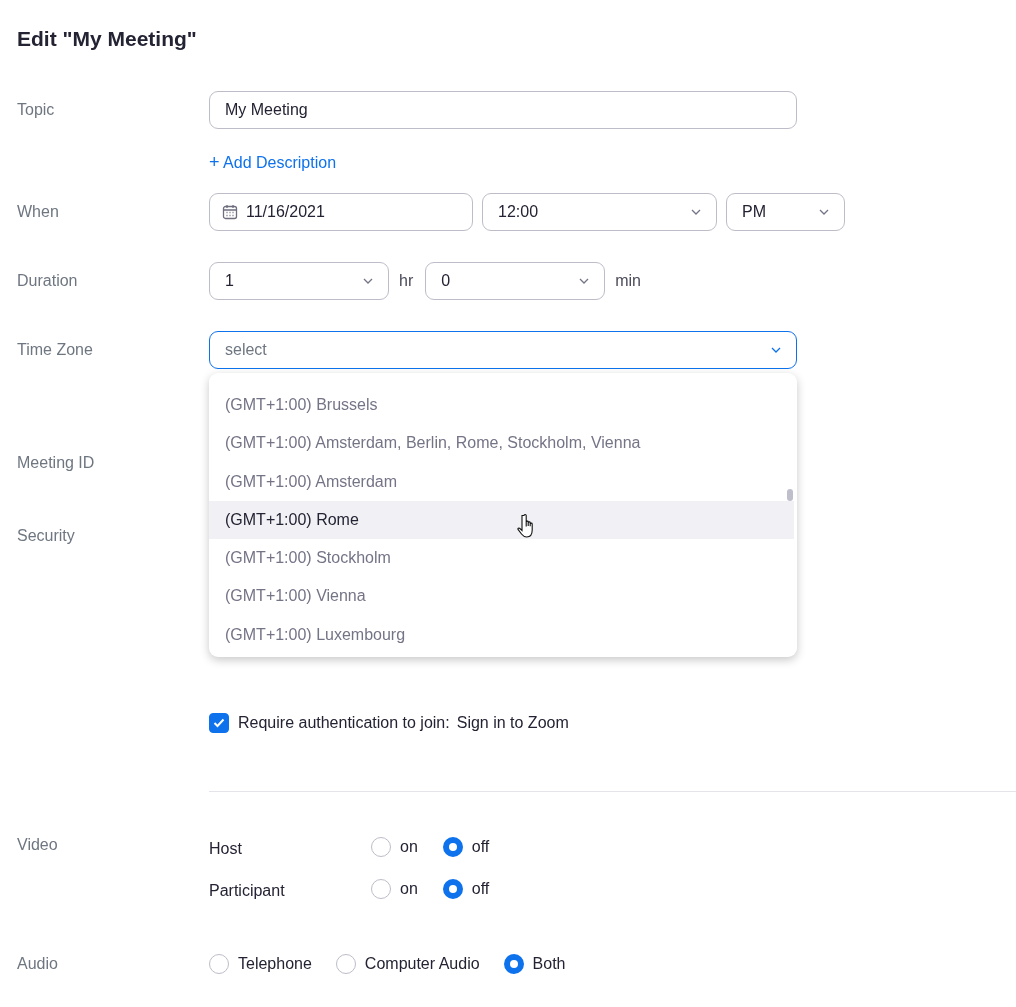 Image resolution: width=1016 pixels, height=1007 pixels. What do you see at coordinates (785, 212) in the screenshot?
I see `dropdown: PM` at bounding box center [785, 212].